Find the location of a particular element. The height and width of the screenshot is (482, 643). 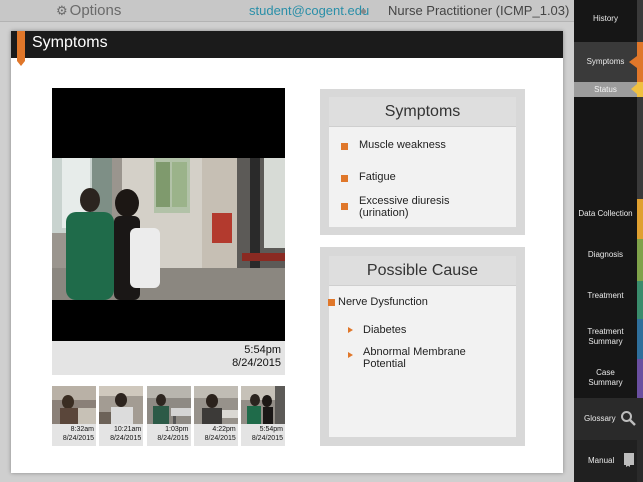

sidebar-item-status: Status is located at coordinates (605, 89).